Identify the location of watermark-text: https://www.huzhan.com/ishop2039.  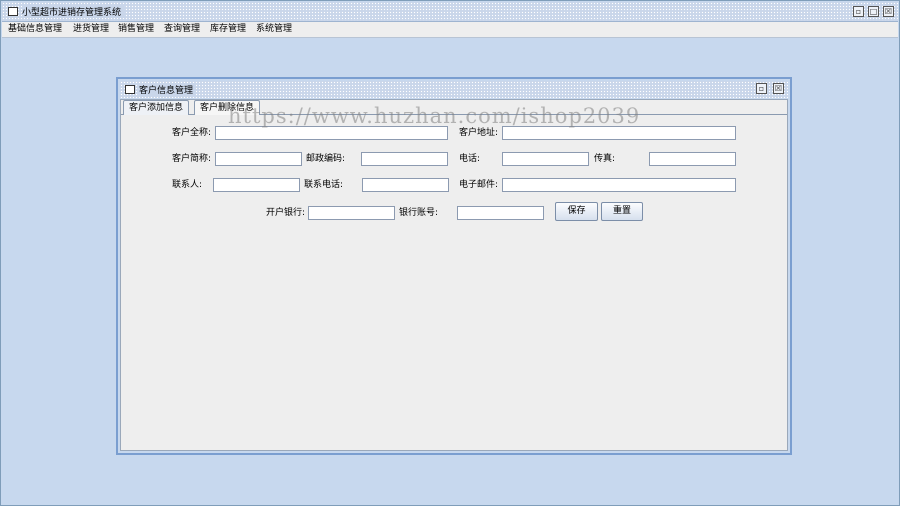
(434, 116).